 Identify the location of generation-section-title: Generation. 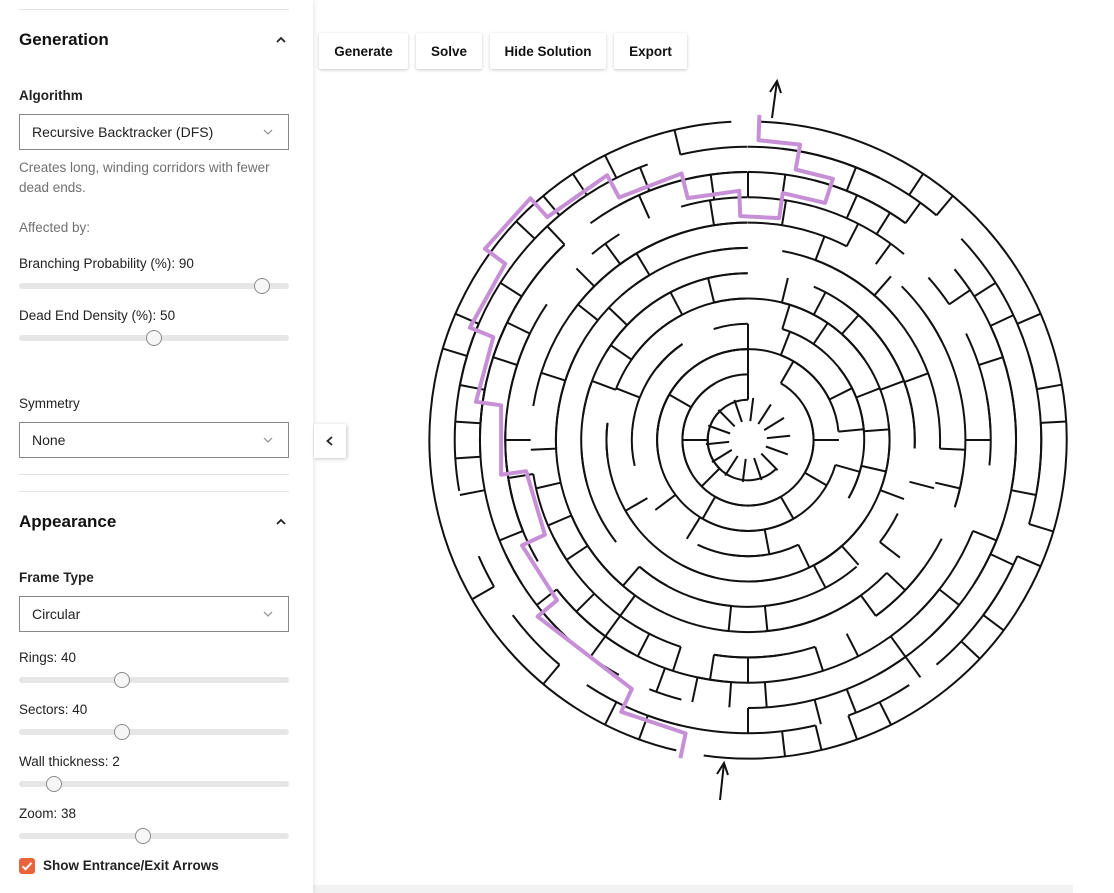
(64, 40).